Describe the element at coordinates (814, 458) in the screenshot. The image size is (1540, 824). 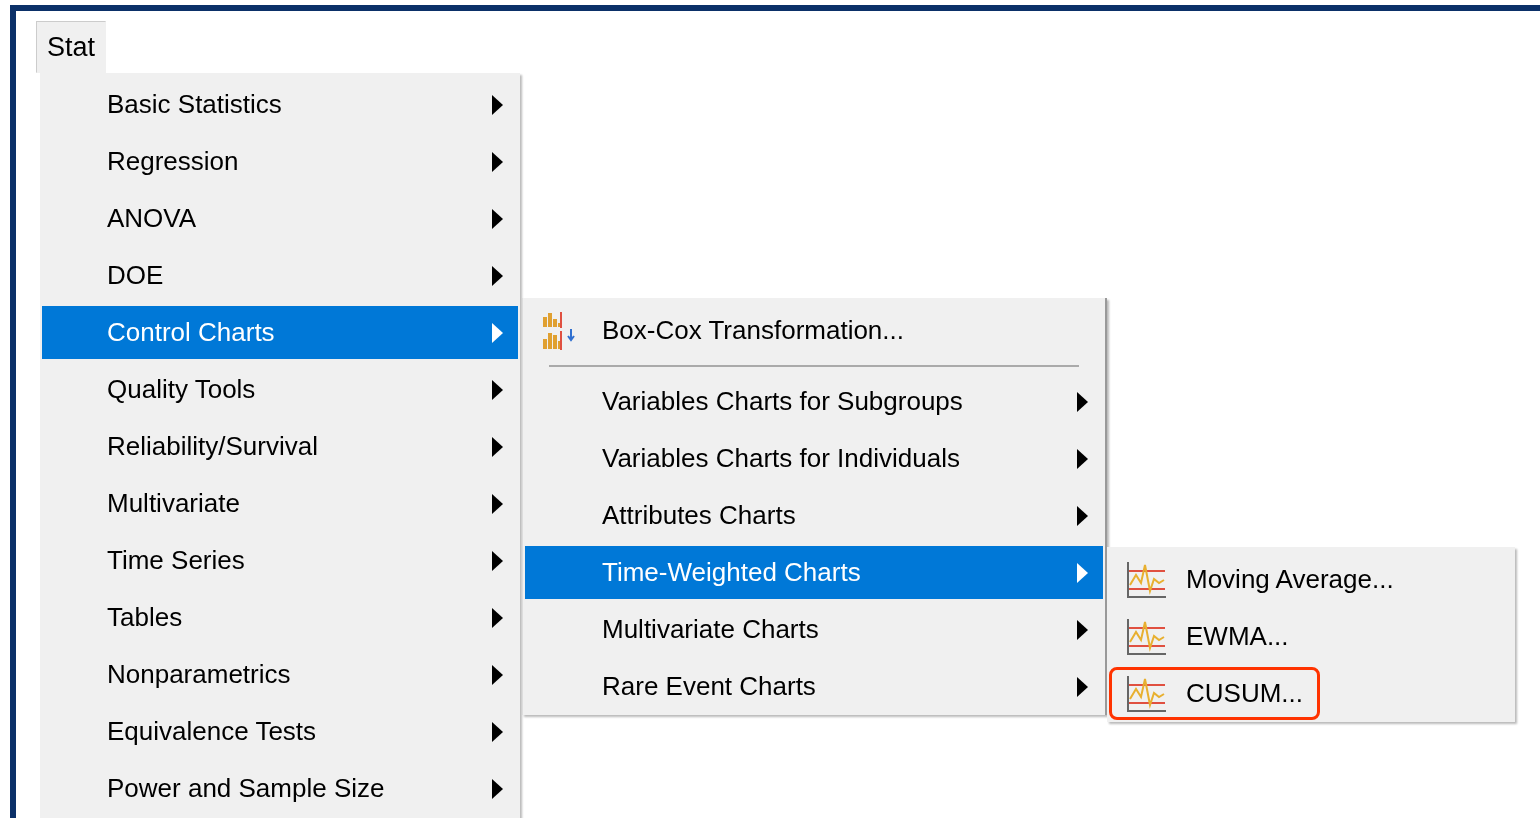
I see `menu-item: Variables Charts for Individuals` at that location.